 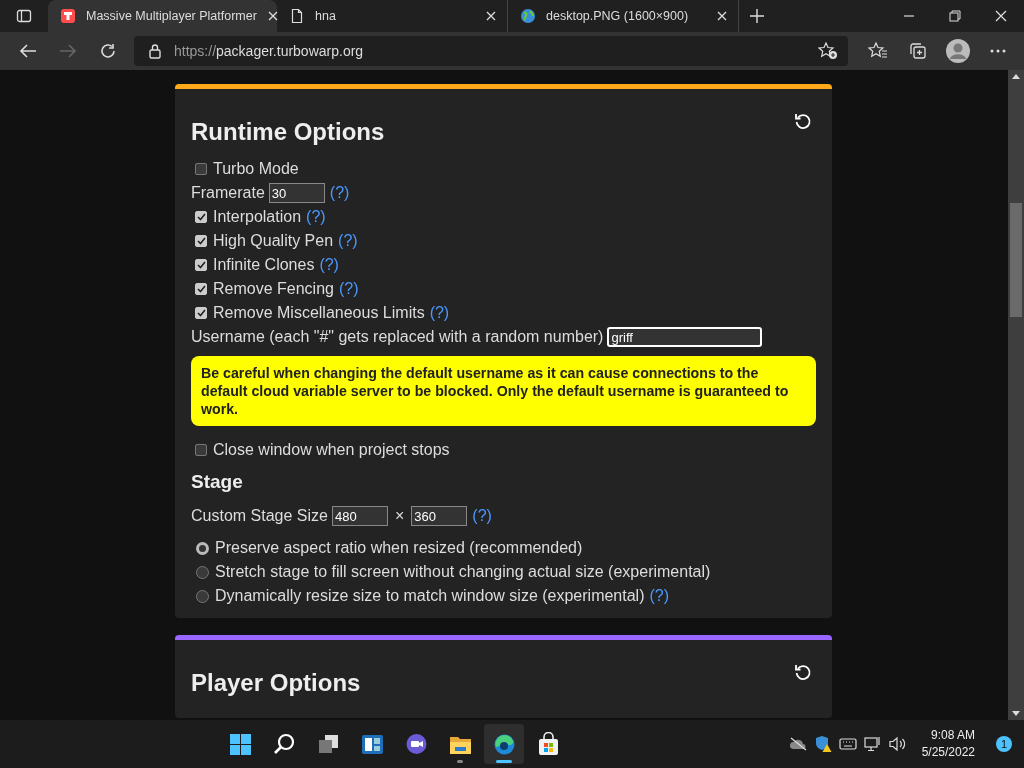 What do you see at coordinates (276, 683) in the screenshot?
I see `section-title: Player Options` at bounding box center [276, 683].